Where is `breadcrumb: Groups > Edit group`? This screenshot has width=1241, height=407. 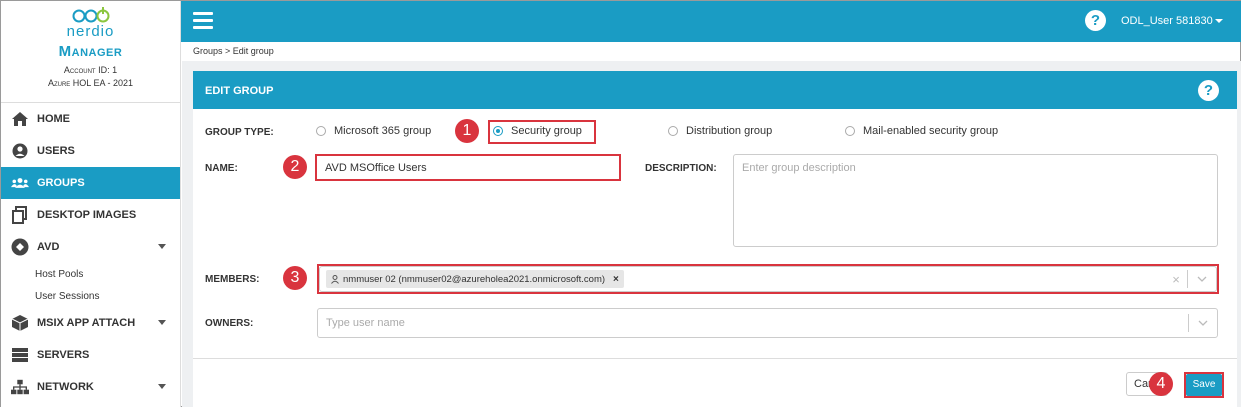
breadcrumb: Groups > Edit group is located at coordinates (233, 51).